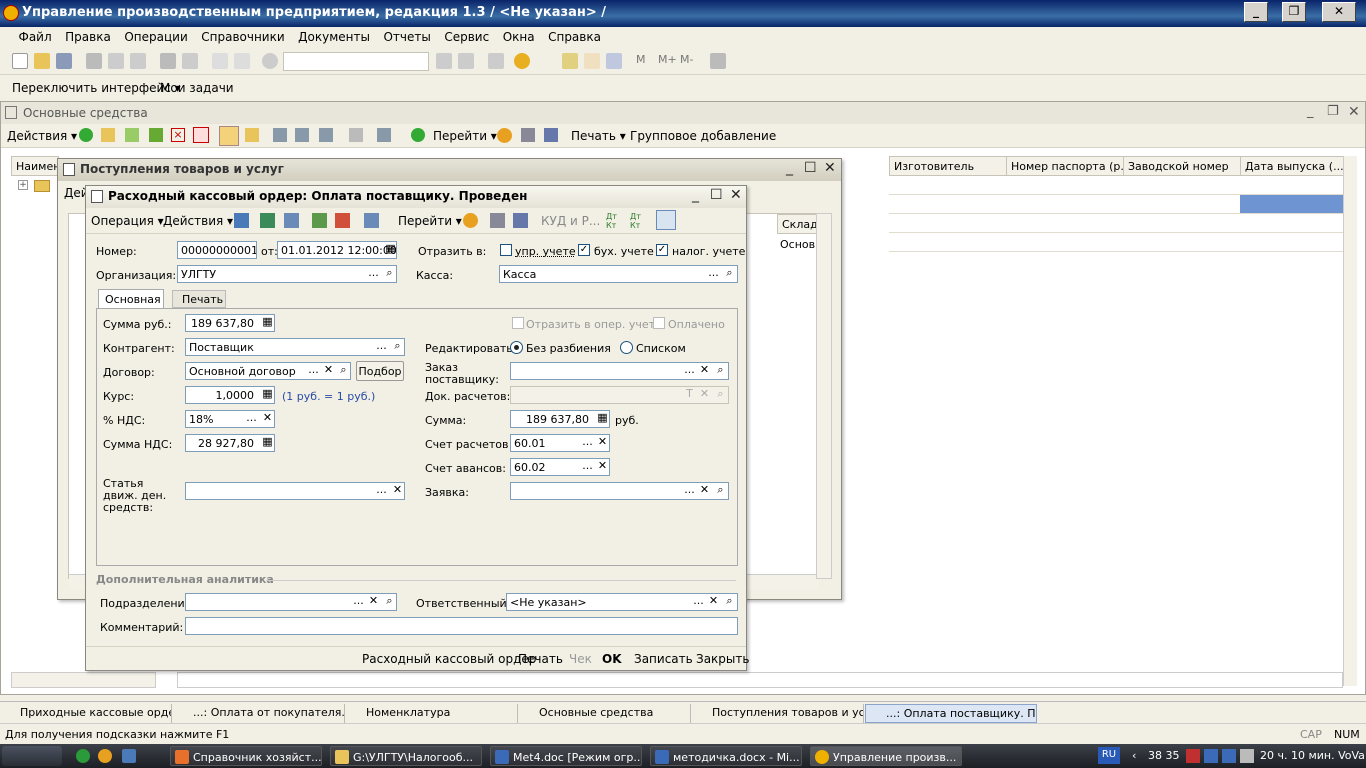  I want to click on number-field: 00000000001, so click(217, 250).